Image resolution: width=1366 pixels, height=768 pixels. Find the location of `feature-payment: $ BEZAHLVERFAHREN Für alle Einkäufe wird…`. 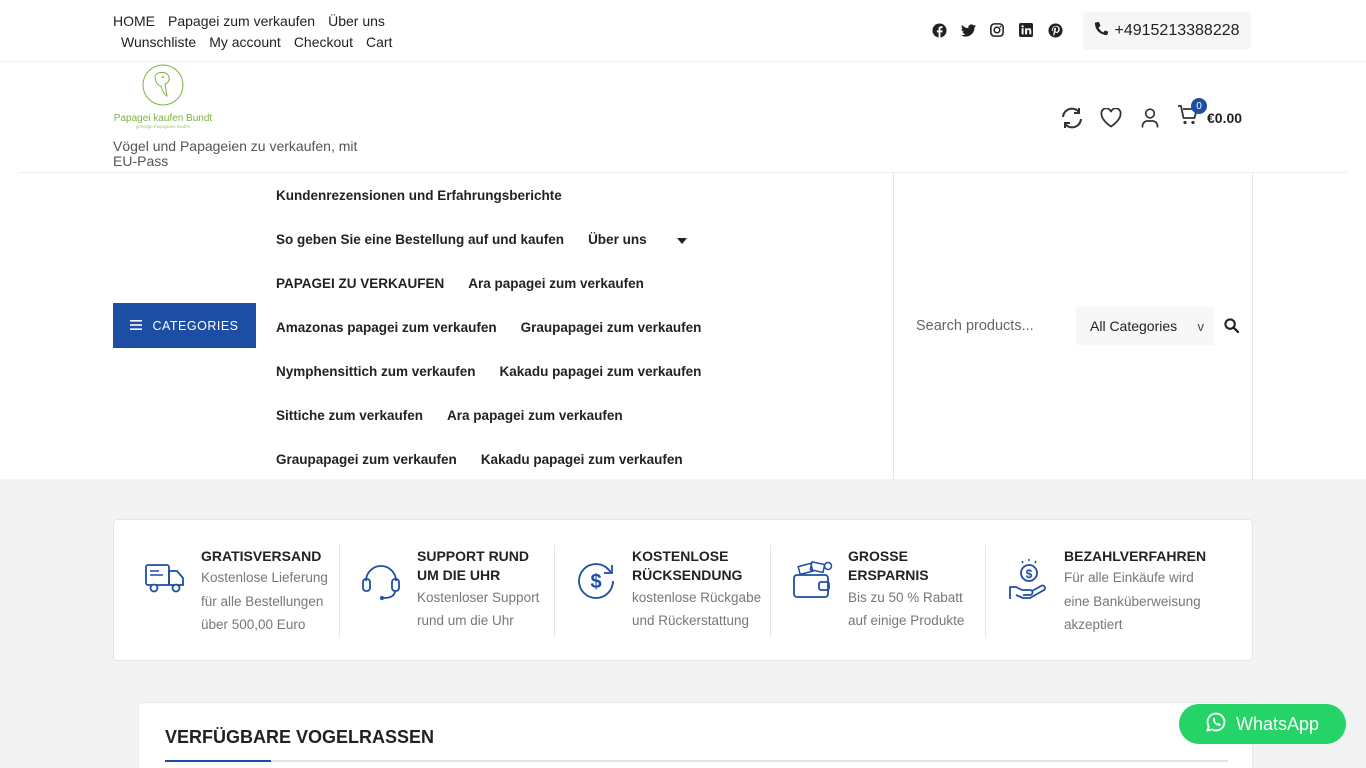

feature-payment: $ BEZAHLVERFAHREN Für alle Einkäufe wird… is located at coordinates (1112, 591).